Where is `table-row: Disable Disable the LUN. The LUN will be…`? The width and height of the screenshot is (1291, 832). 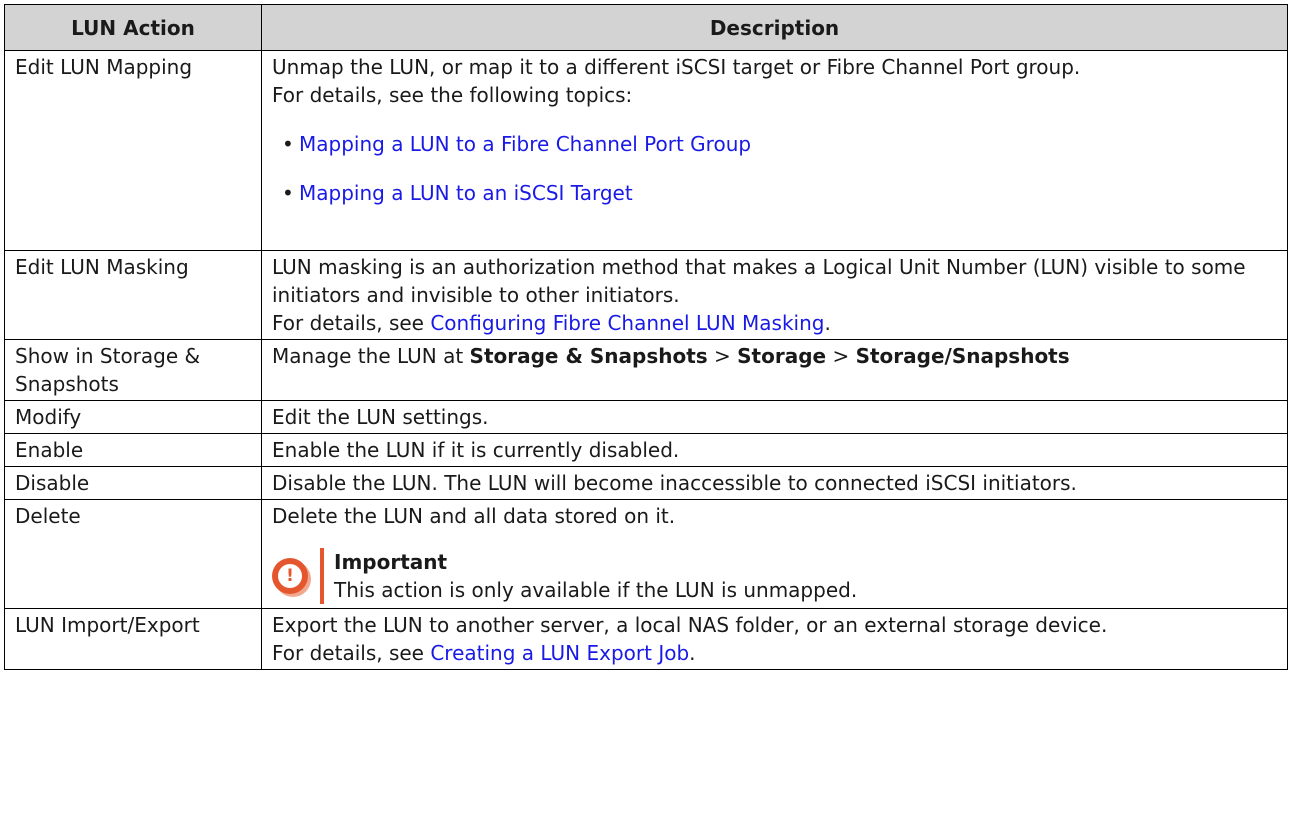
table-row: Disable Disable the LUN. The LUN will be… is located at coordinates (646, 483).